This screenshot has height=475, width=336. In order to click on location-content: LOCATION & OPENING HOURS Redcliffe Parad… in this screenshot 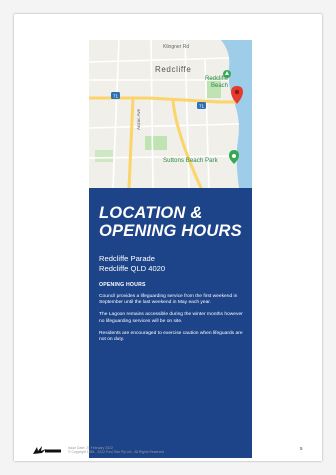, I will do `click(173, 273)`.